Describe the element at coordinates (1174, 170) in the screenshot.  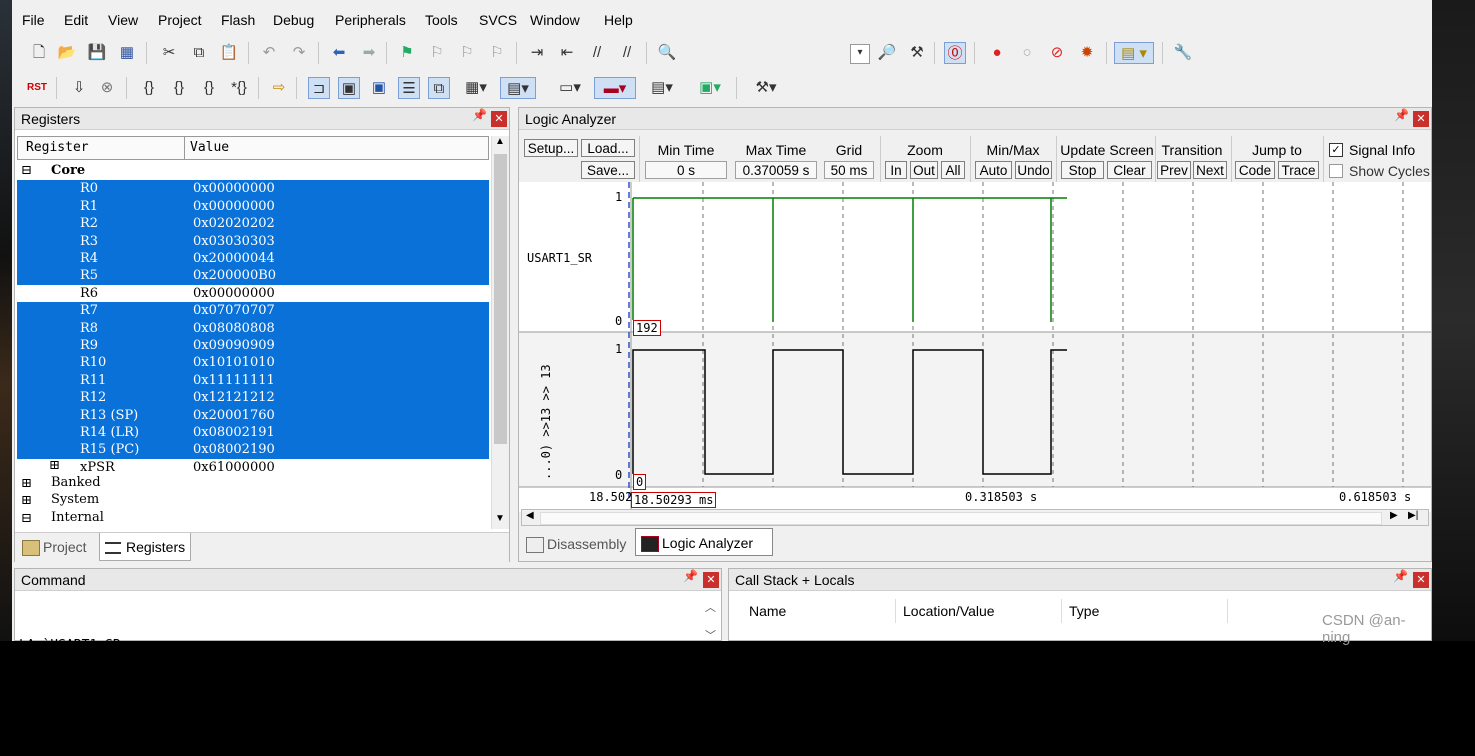
I see `prev-button: Prev` at that location.